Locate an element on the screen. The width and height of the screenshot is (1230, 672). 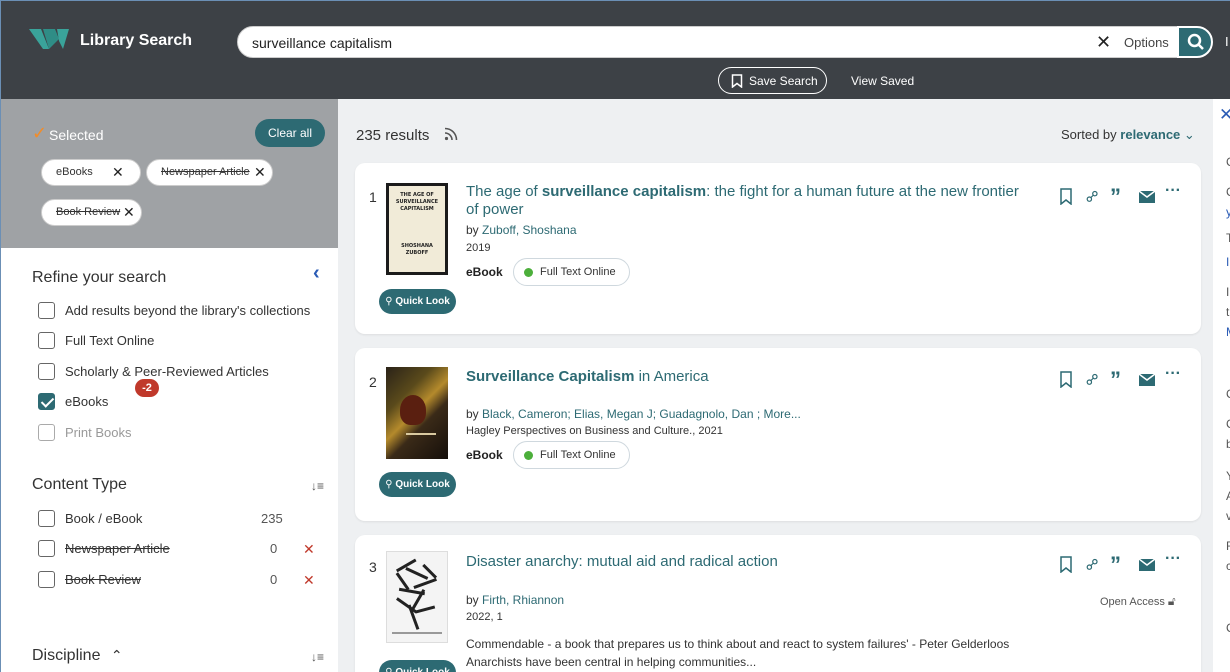
right-panel-text: I is located at coordinates (1227, 262).